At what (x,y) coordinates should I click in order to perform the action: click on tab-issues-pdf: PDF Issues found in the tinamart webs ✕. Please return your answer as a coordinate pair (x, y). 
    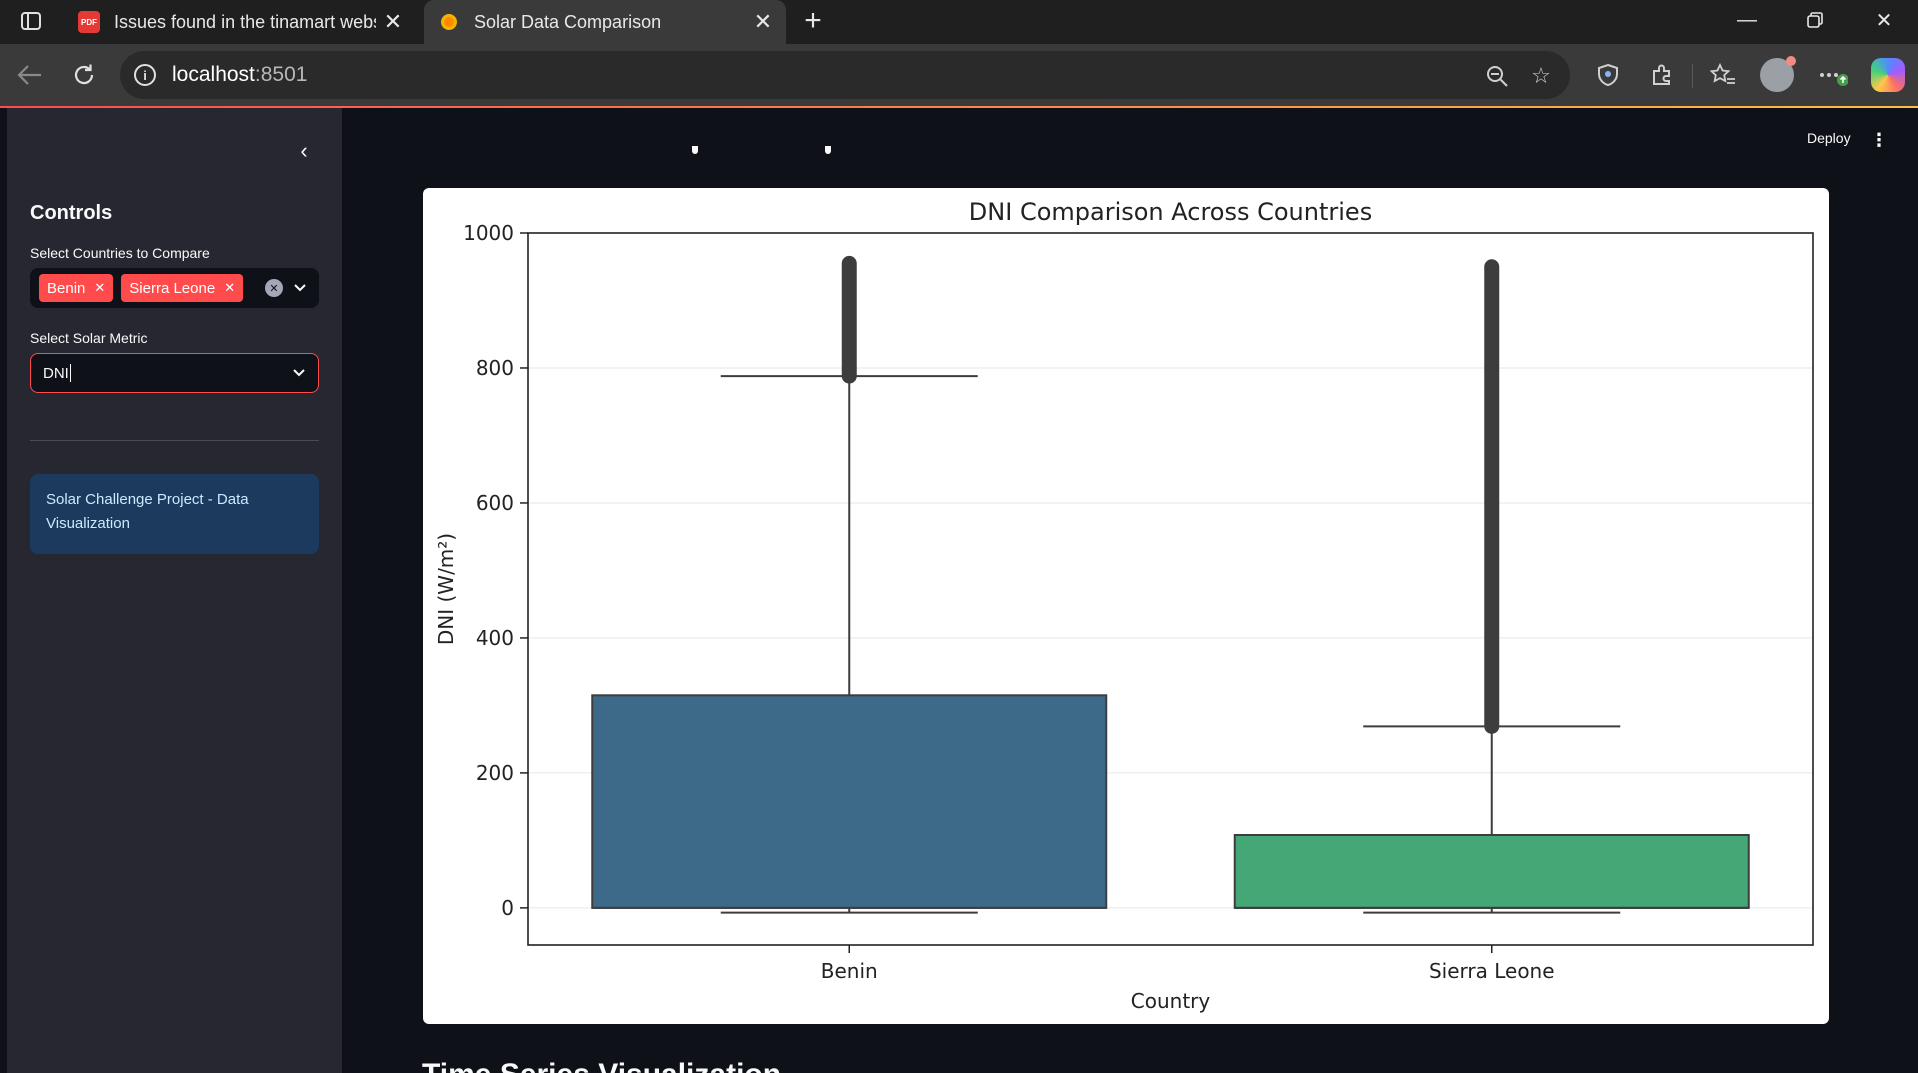
    Looking at the image, I should click on (240, 22).